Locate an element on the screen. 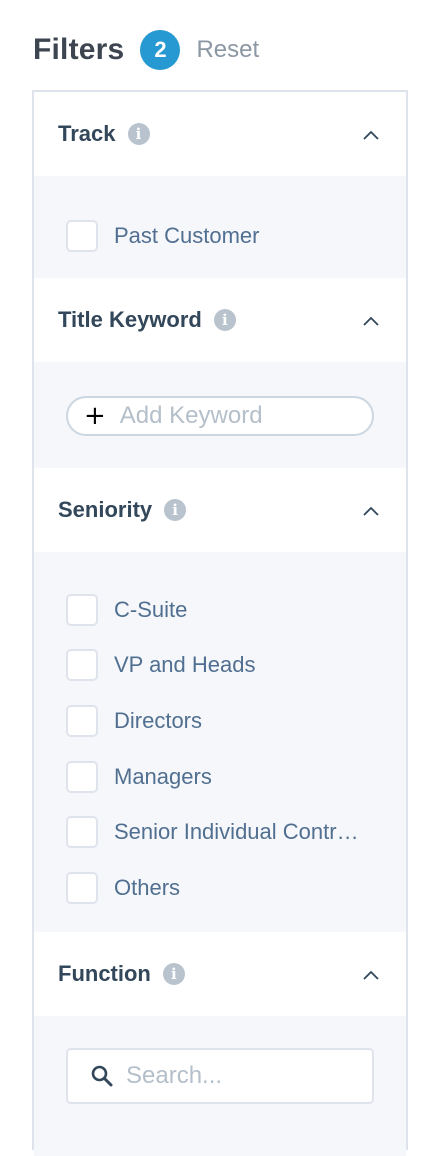  function-search-box is located at coordinates (220, 1076).